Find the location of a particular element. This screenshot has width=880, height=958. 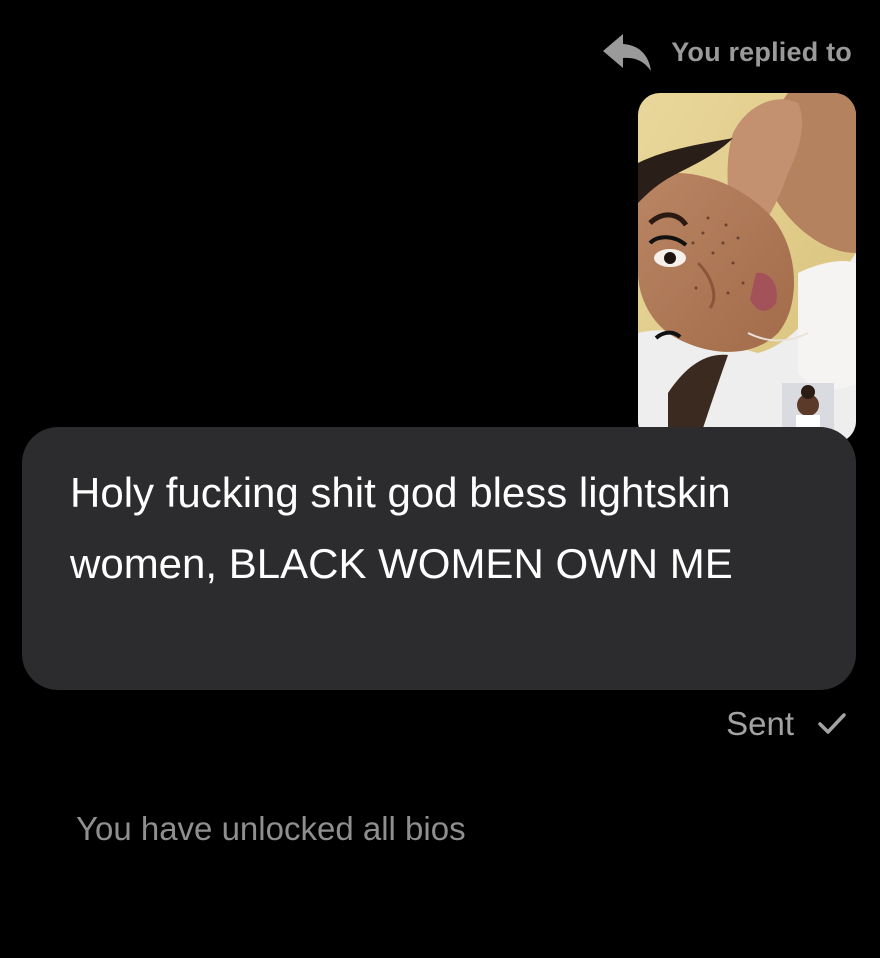

reply-arrow-icon is located at coordinates (627, 52).